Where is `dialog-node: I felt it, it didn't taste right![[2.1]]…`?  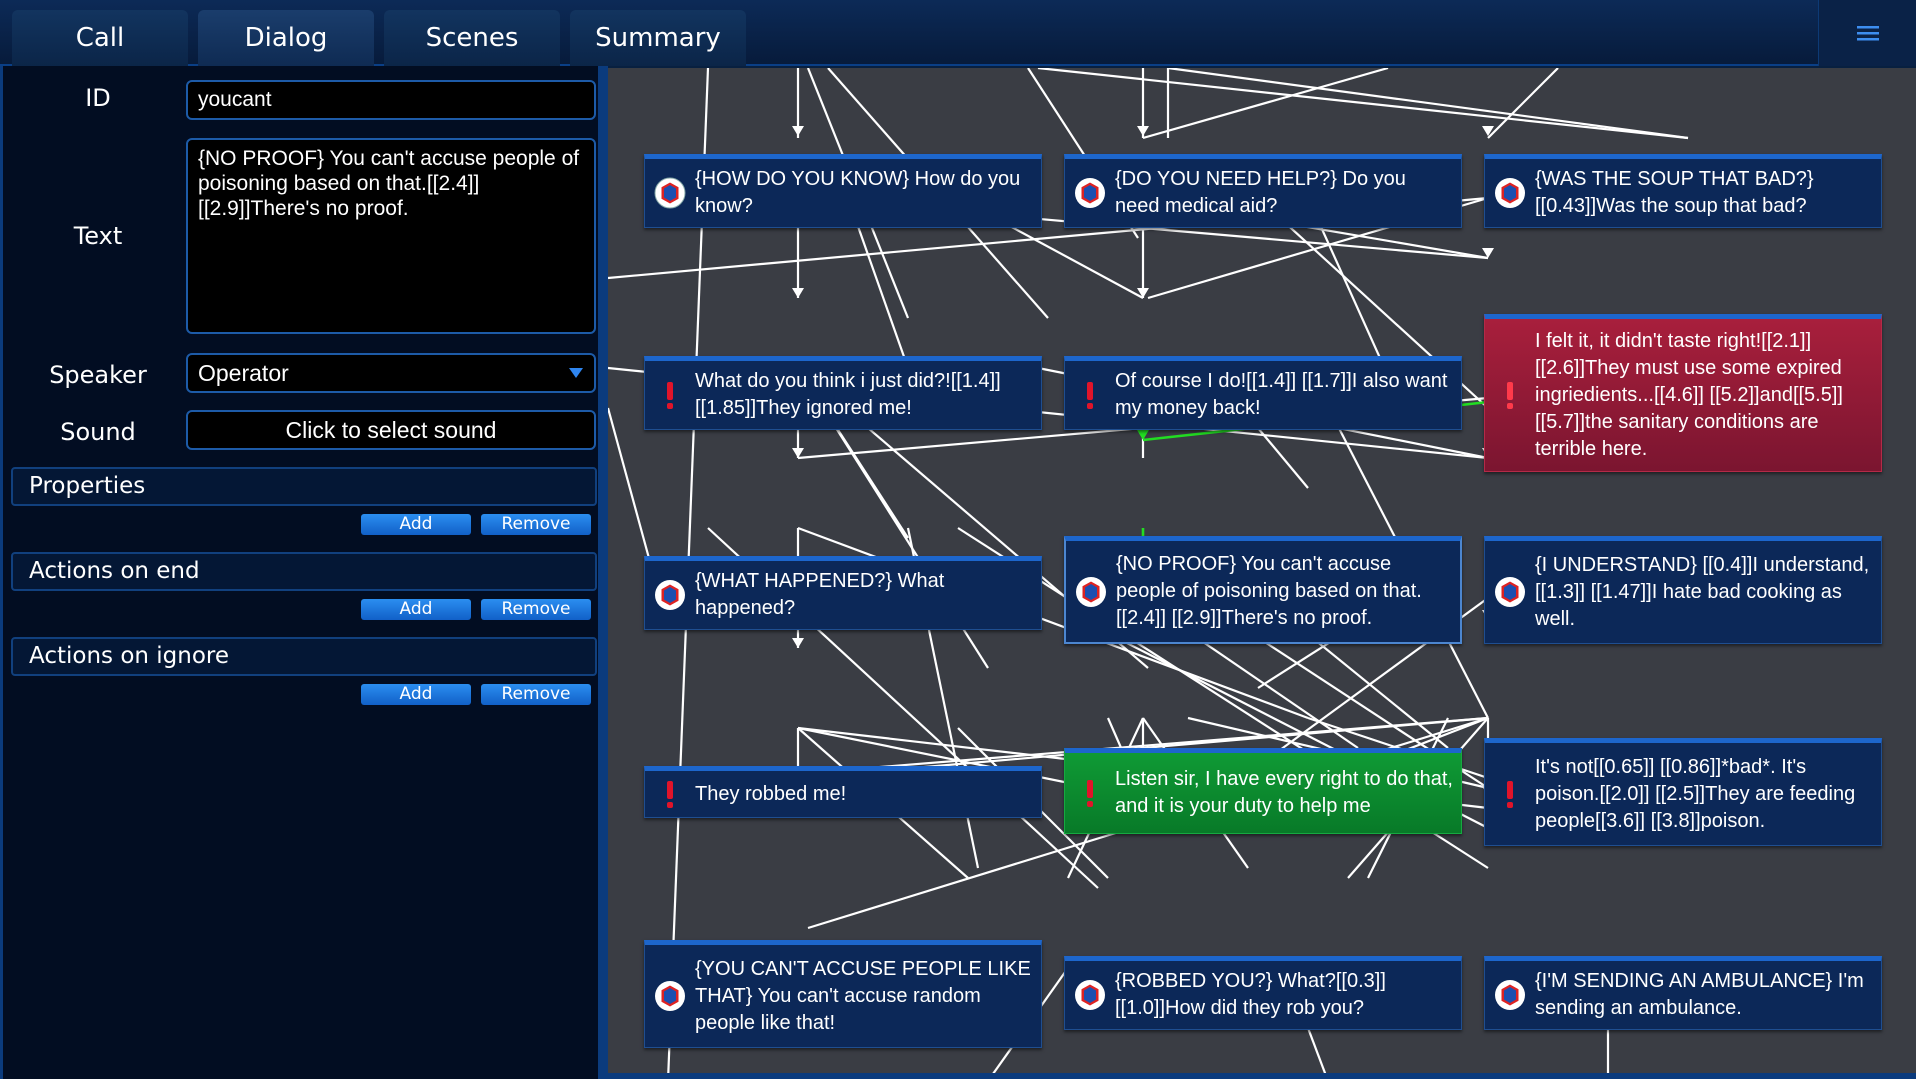
dialog-node: I felt it, it didn't taste right![[2.1]]… is located at coordinates (1683, 393).